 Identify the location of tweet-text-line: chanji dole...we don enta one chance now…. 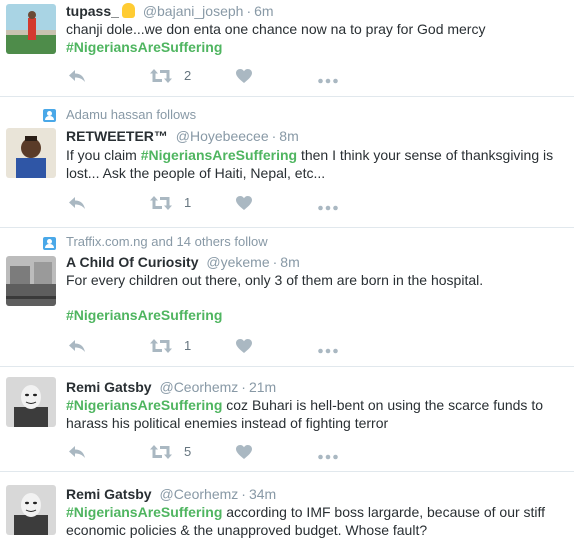
(276, 29).